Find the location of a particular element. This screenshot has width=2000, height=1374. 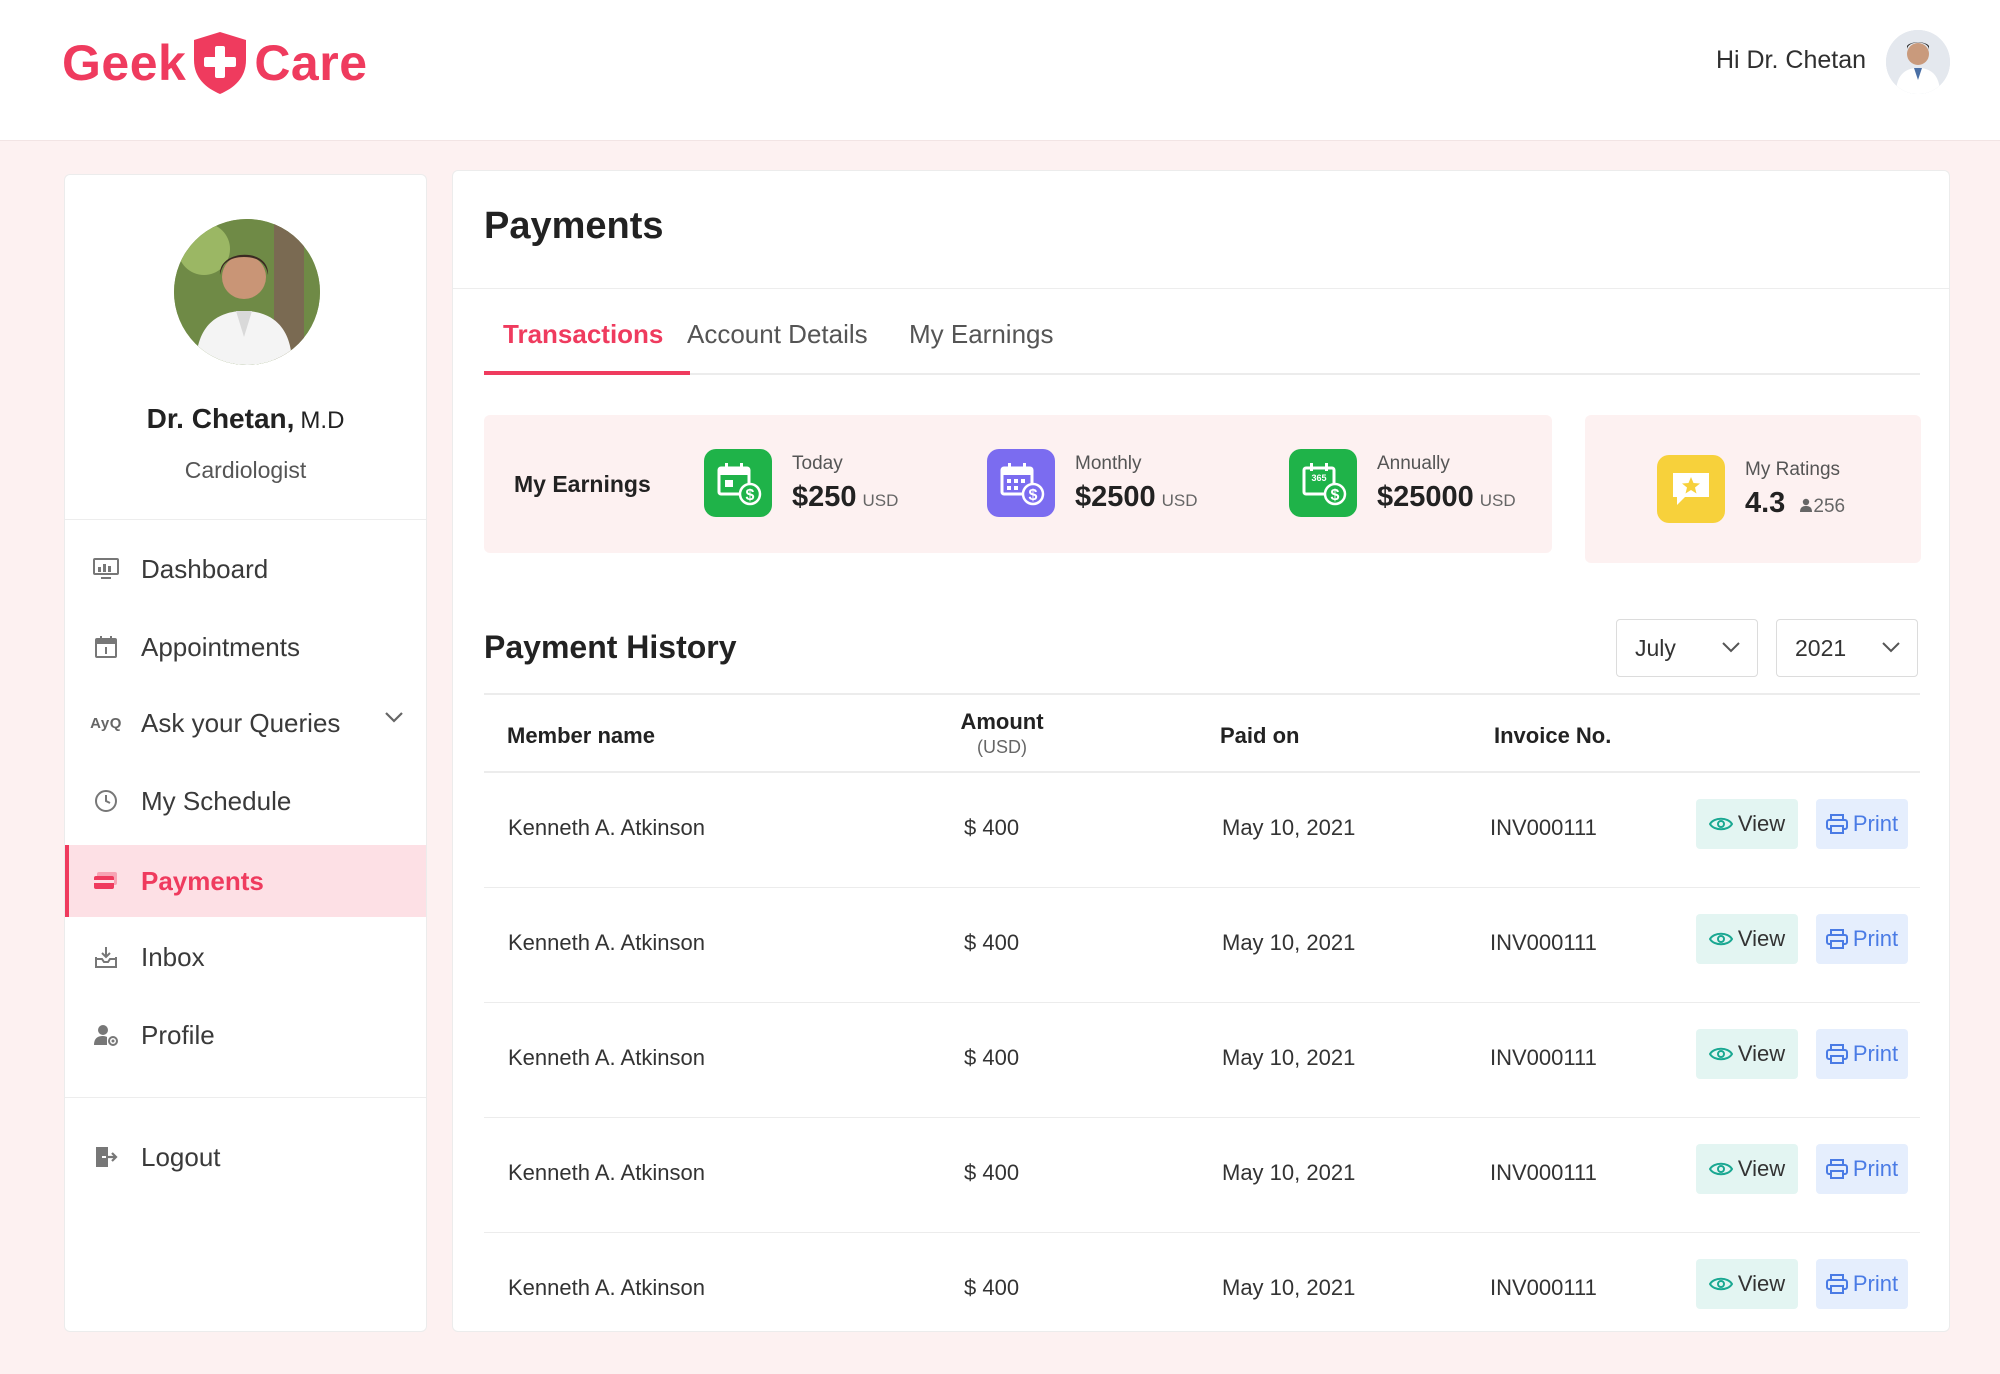

ratings-summary: My Ratings 4.3 256 is located at coordinates (1753, 489).